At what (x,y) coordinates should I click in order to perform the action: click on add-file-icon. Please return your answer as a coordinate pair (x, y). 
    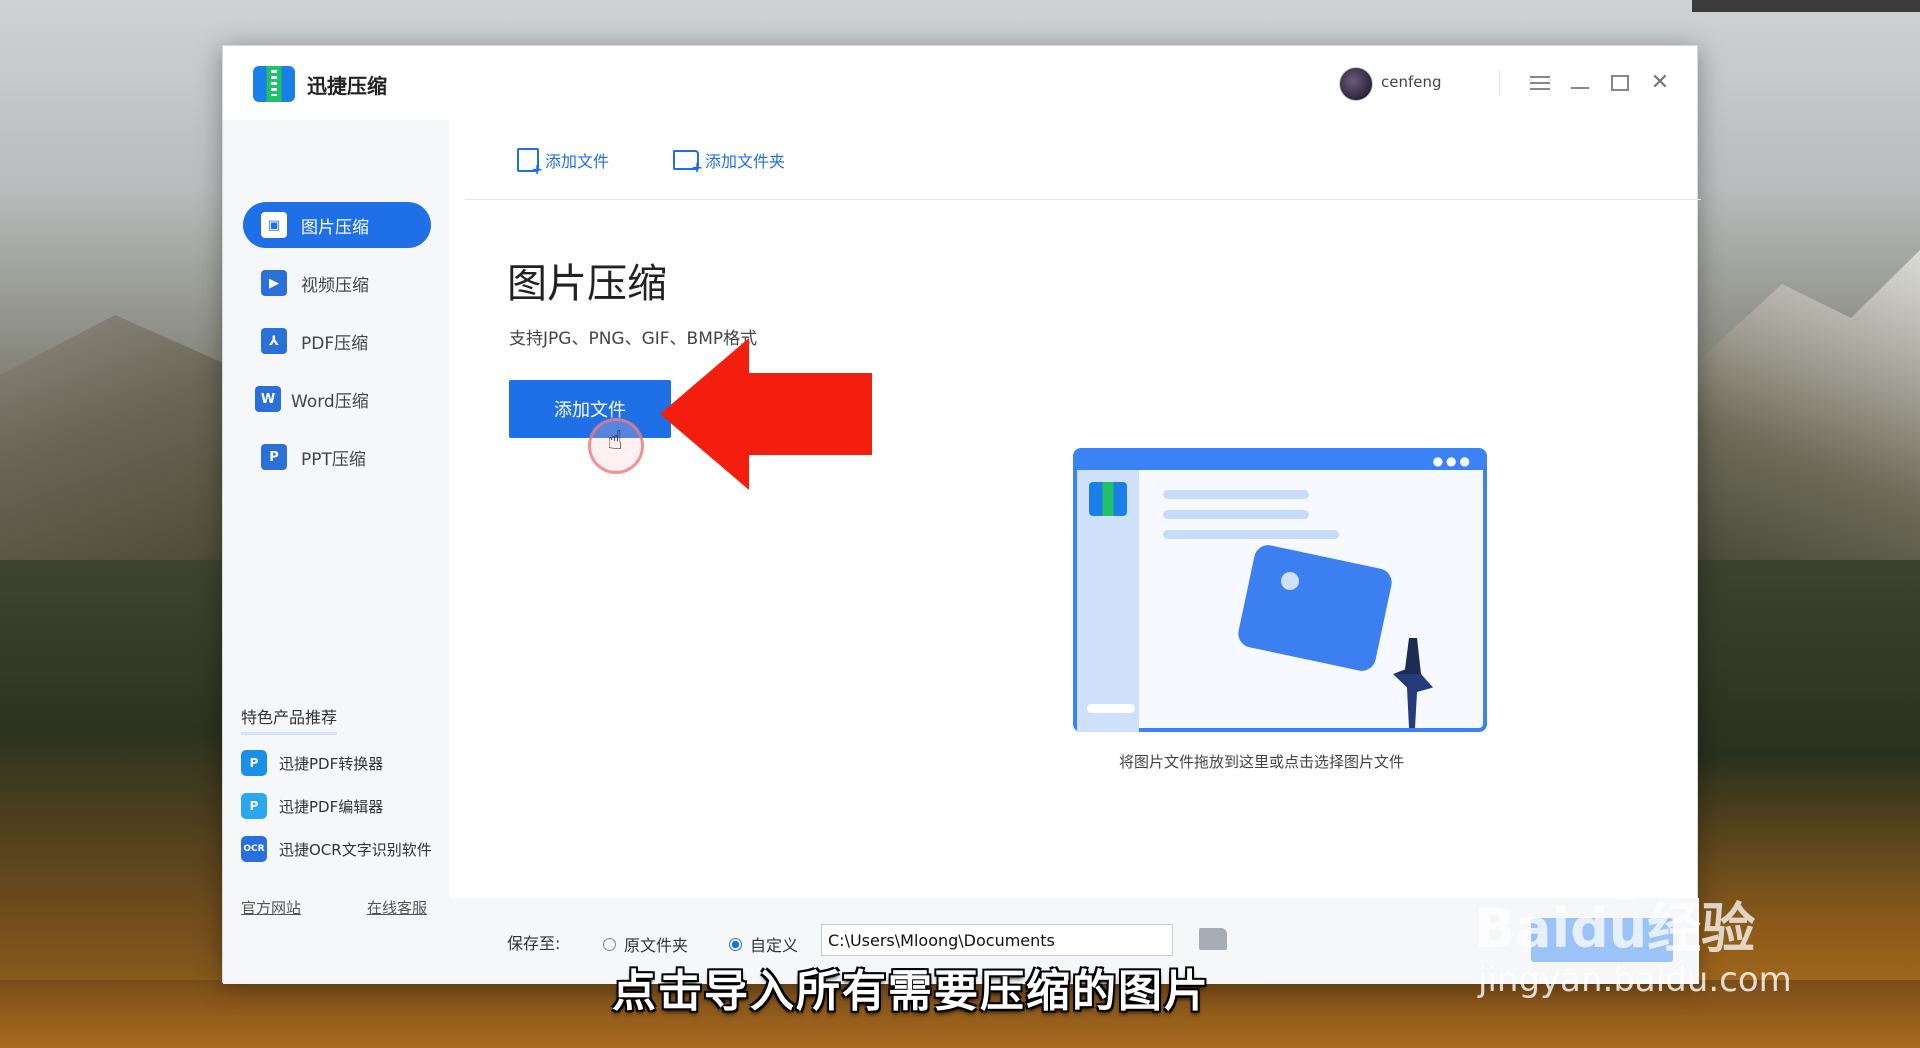
    Looking at the image, I should click on (530, 163).